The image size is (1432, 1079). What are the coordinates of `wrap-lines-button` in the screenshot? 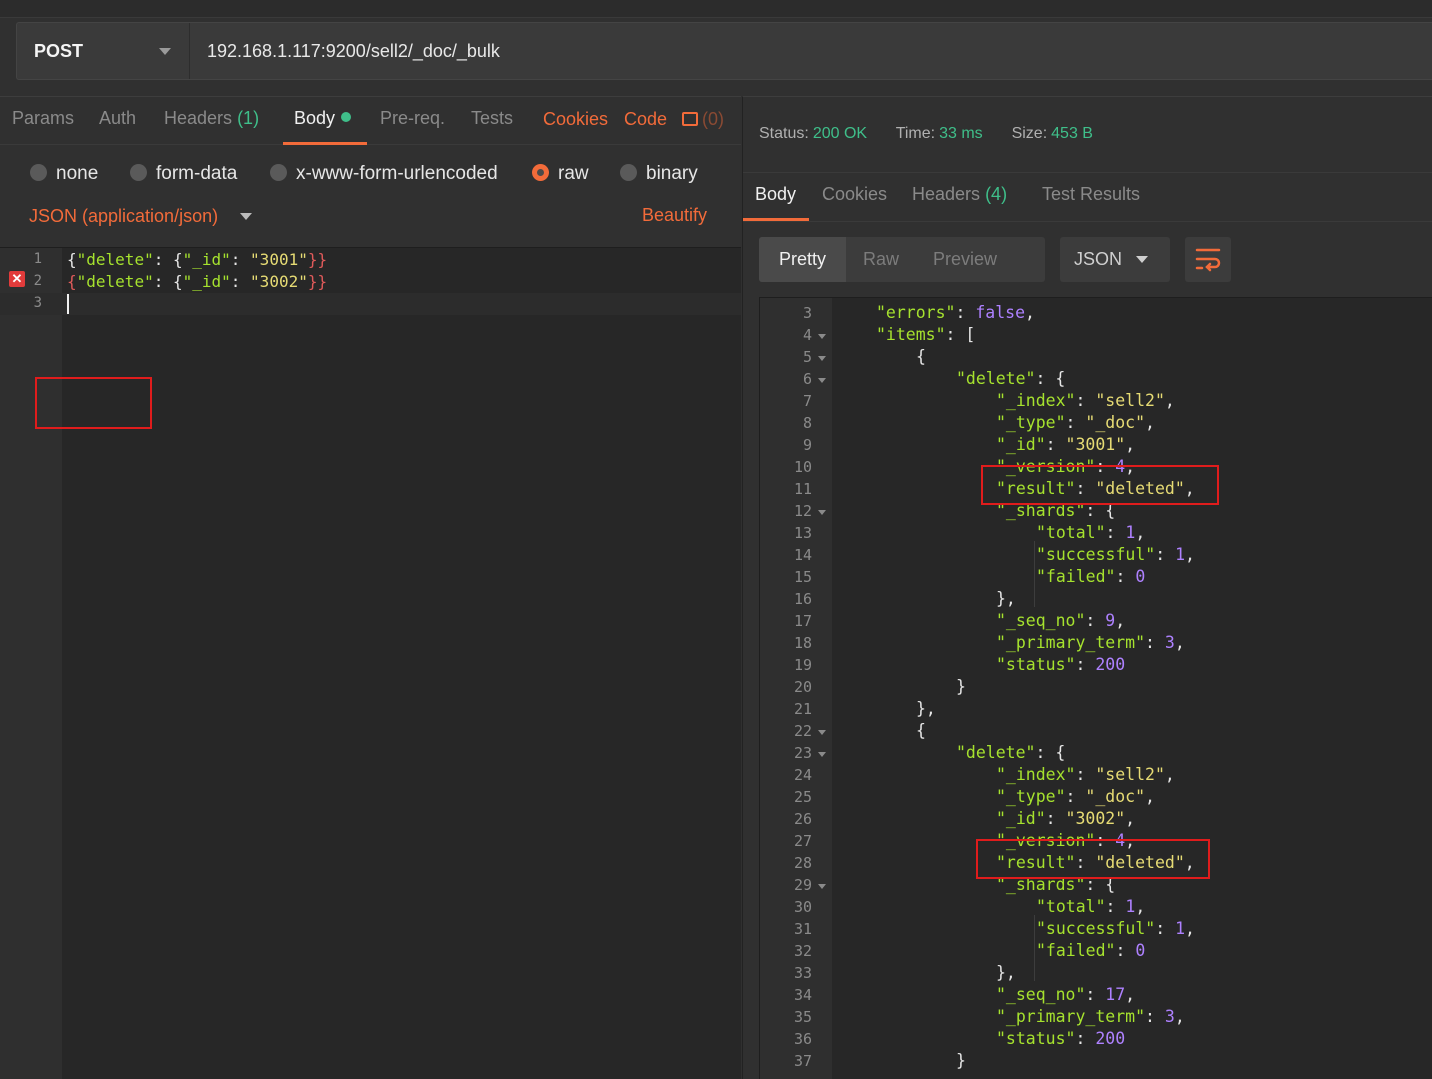 It's located at (1208, 259).